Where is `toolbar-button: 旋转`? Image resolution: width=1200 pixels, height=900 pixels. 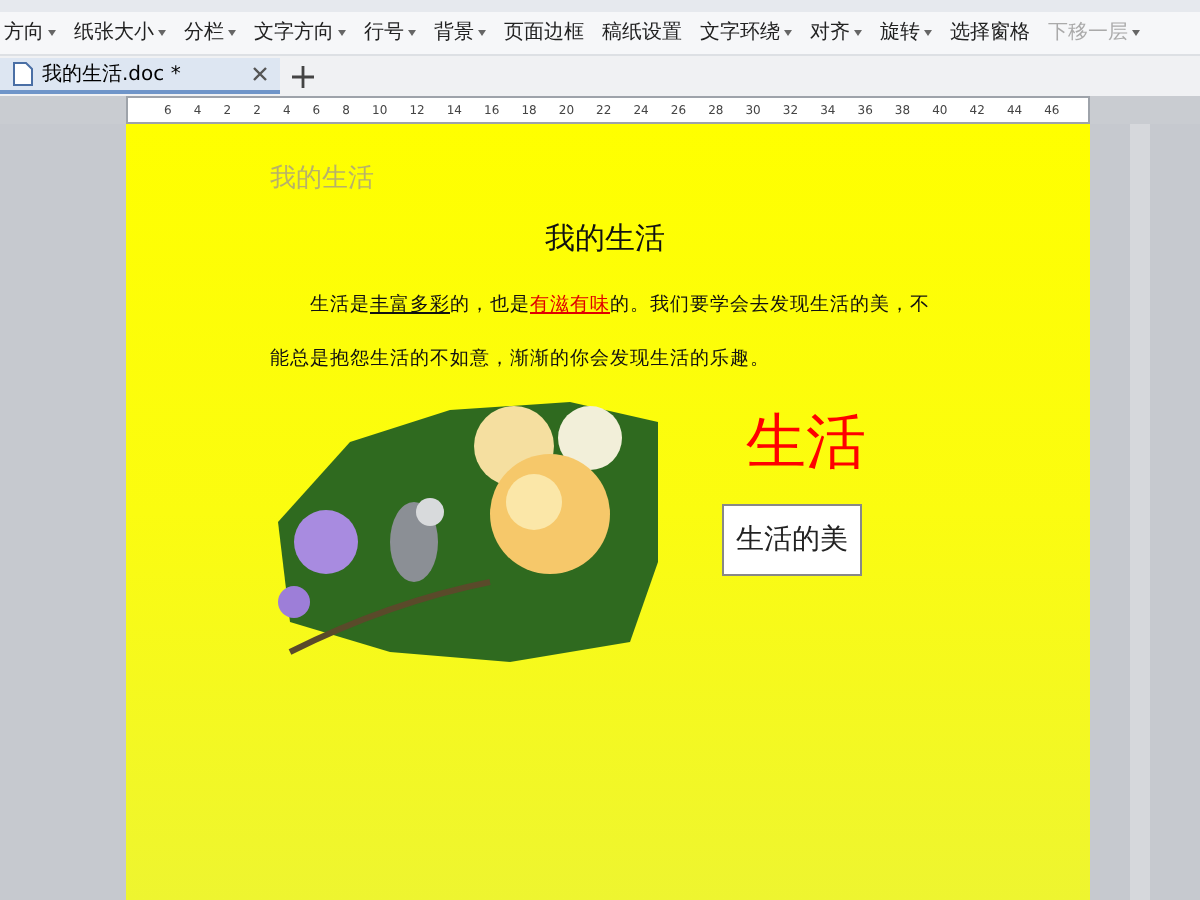 toolbar-button: 旋转 is located at coordinates (906, 32).